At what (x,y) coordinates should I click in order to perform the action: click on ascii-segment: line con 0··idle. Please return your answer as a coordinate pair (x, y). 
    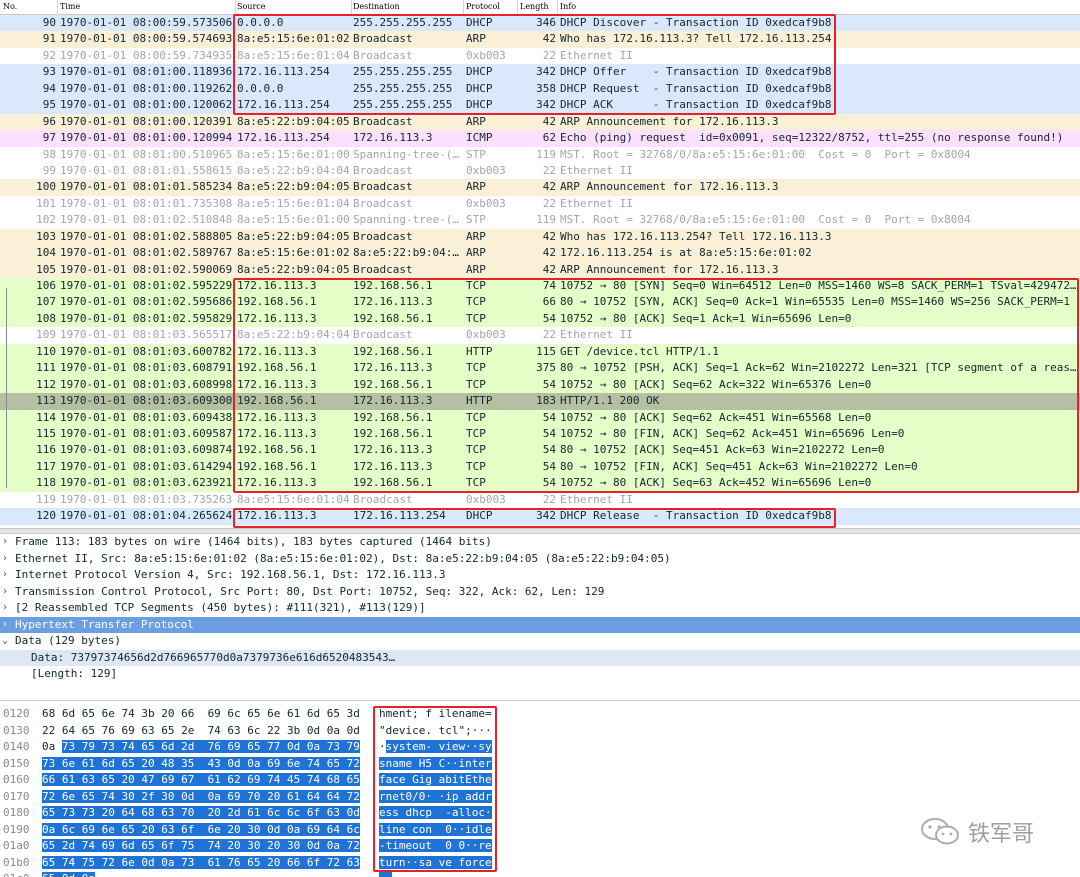
    Looking at the image, I should click on (435, 829).